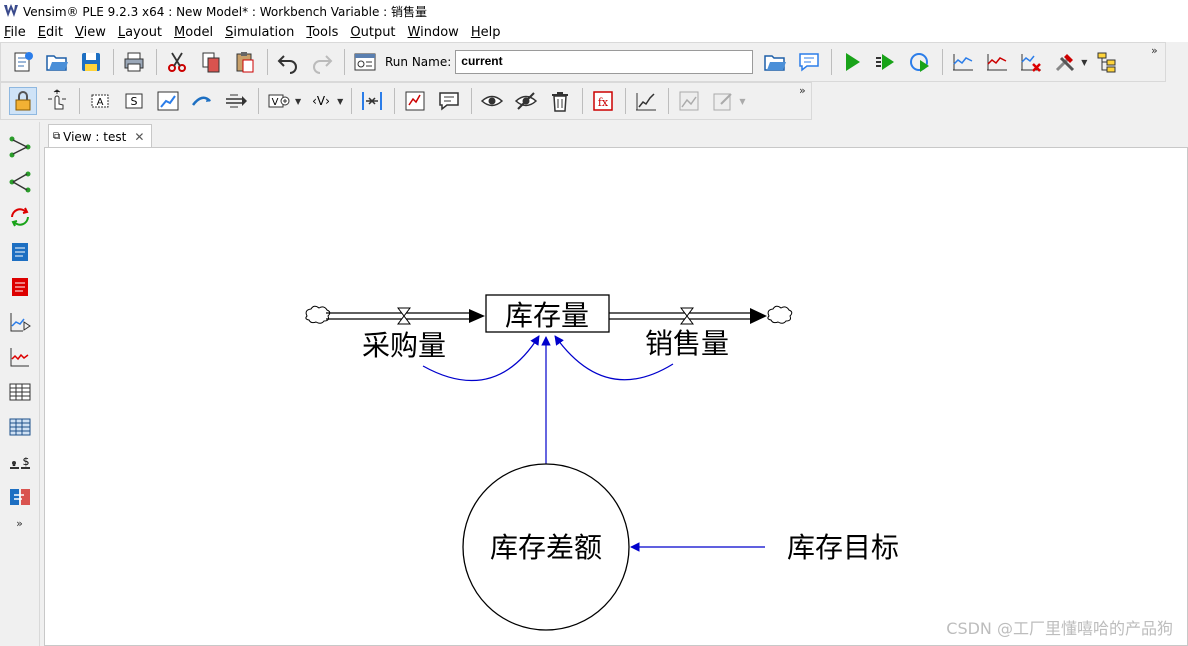 The height and width of the screenshot is (646, 1188). What do you see at coordinates (57, 62) in the screenshot?
I see `open-folder-icon` at bounding box center [57, 62].